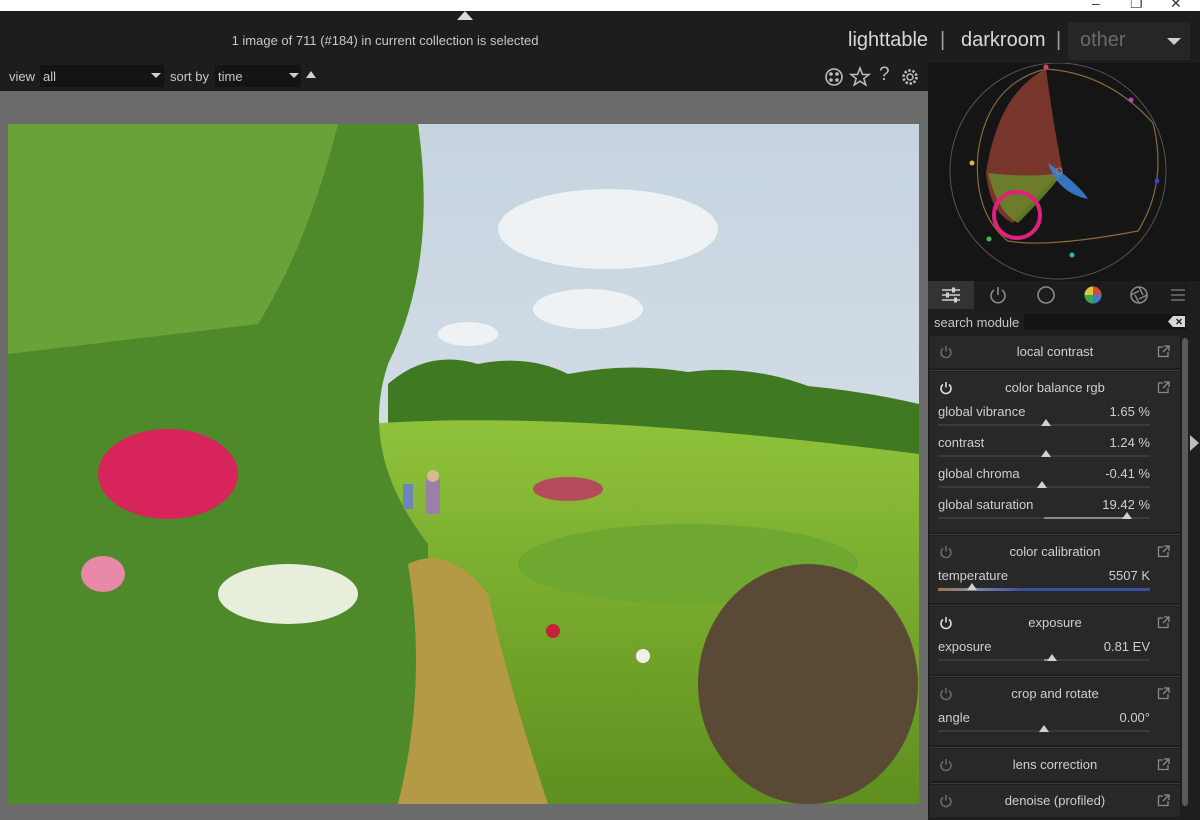 The image size is (1200, 820). I want to click on slider-label: temperature, so click(973, 575).